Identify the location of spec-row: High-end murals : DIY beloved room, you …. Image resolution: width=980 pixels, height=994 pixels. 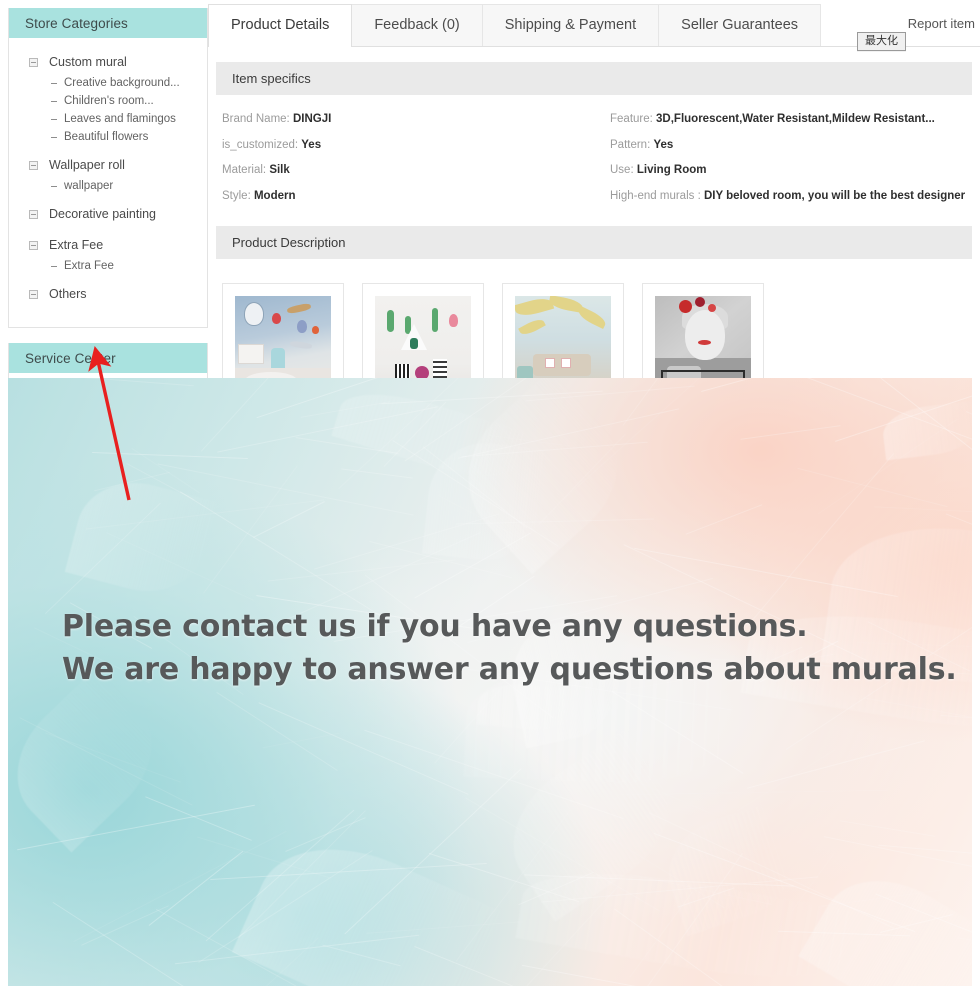
(791, 197).